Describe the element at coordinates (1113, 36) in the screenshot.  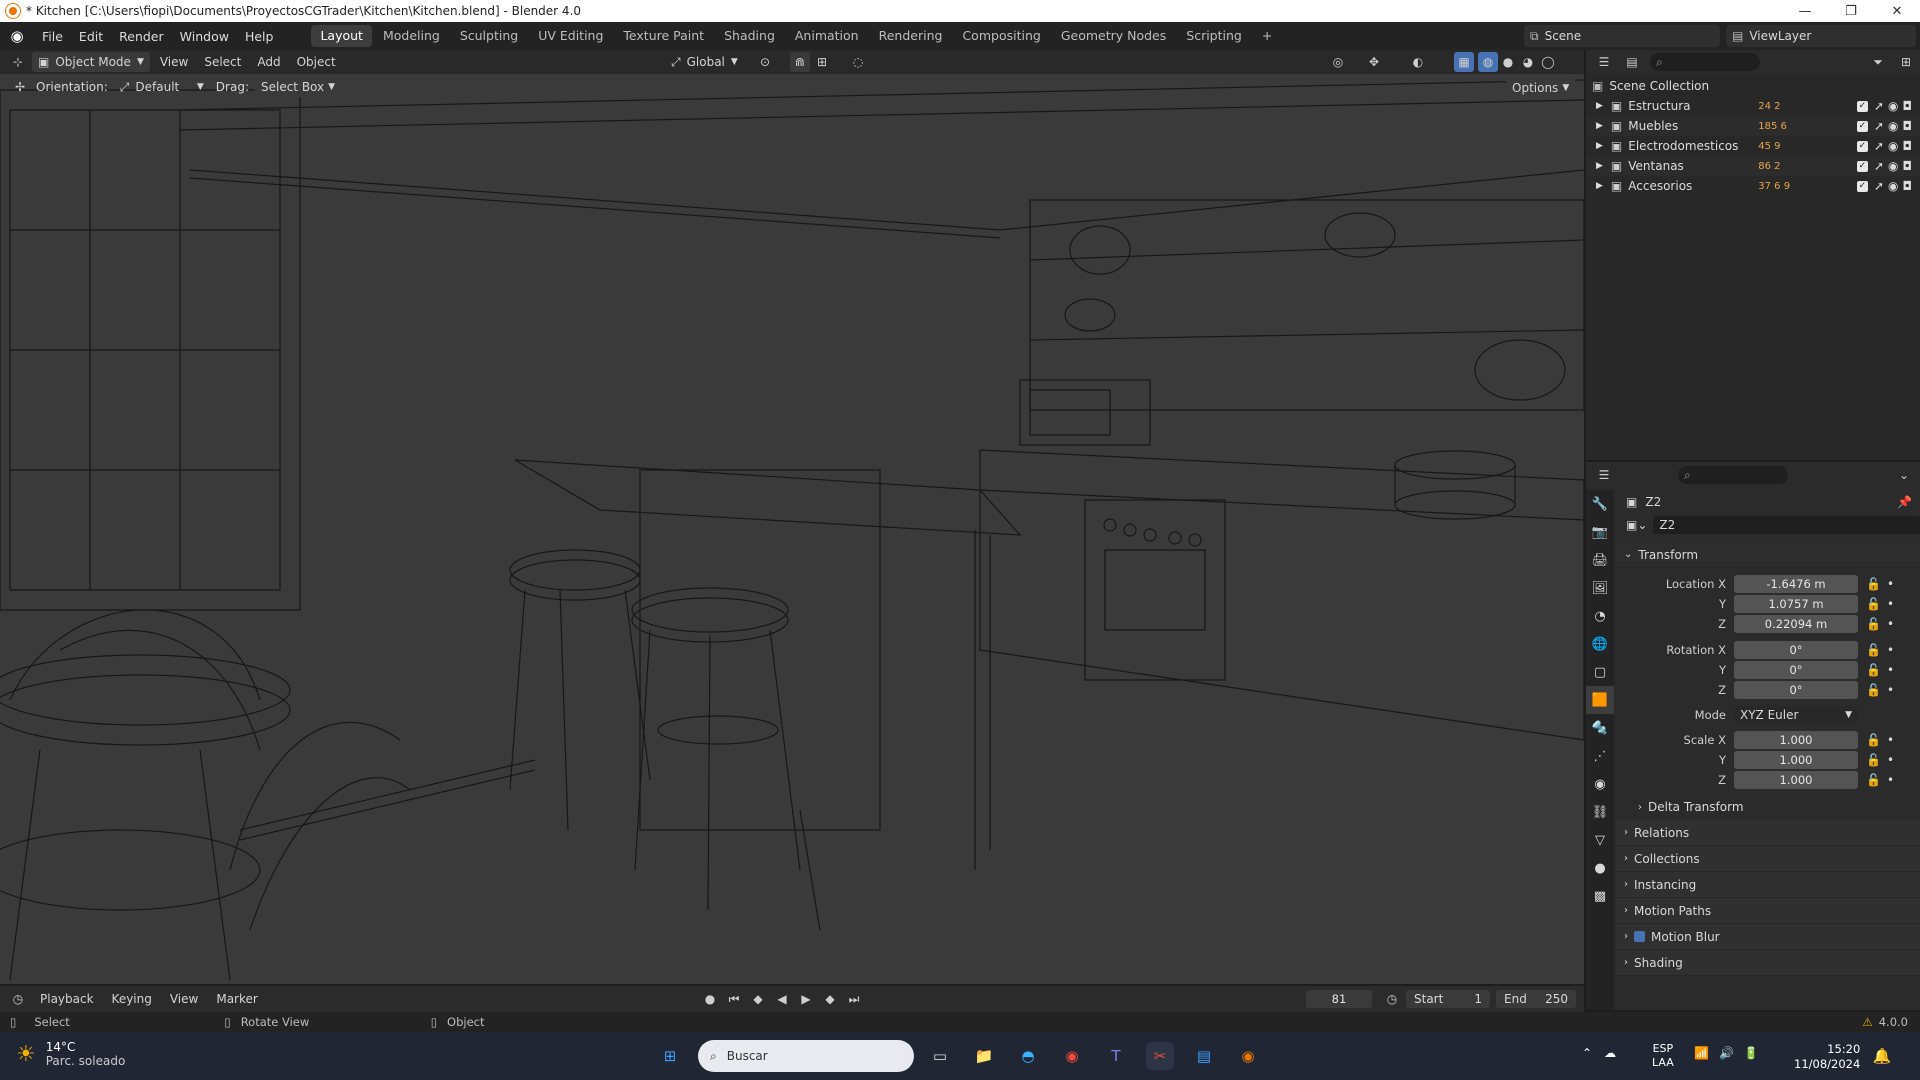
I see `tab-geometry-nodes: Geometry Nodes` at that location.